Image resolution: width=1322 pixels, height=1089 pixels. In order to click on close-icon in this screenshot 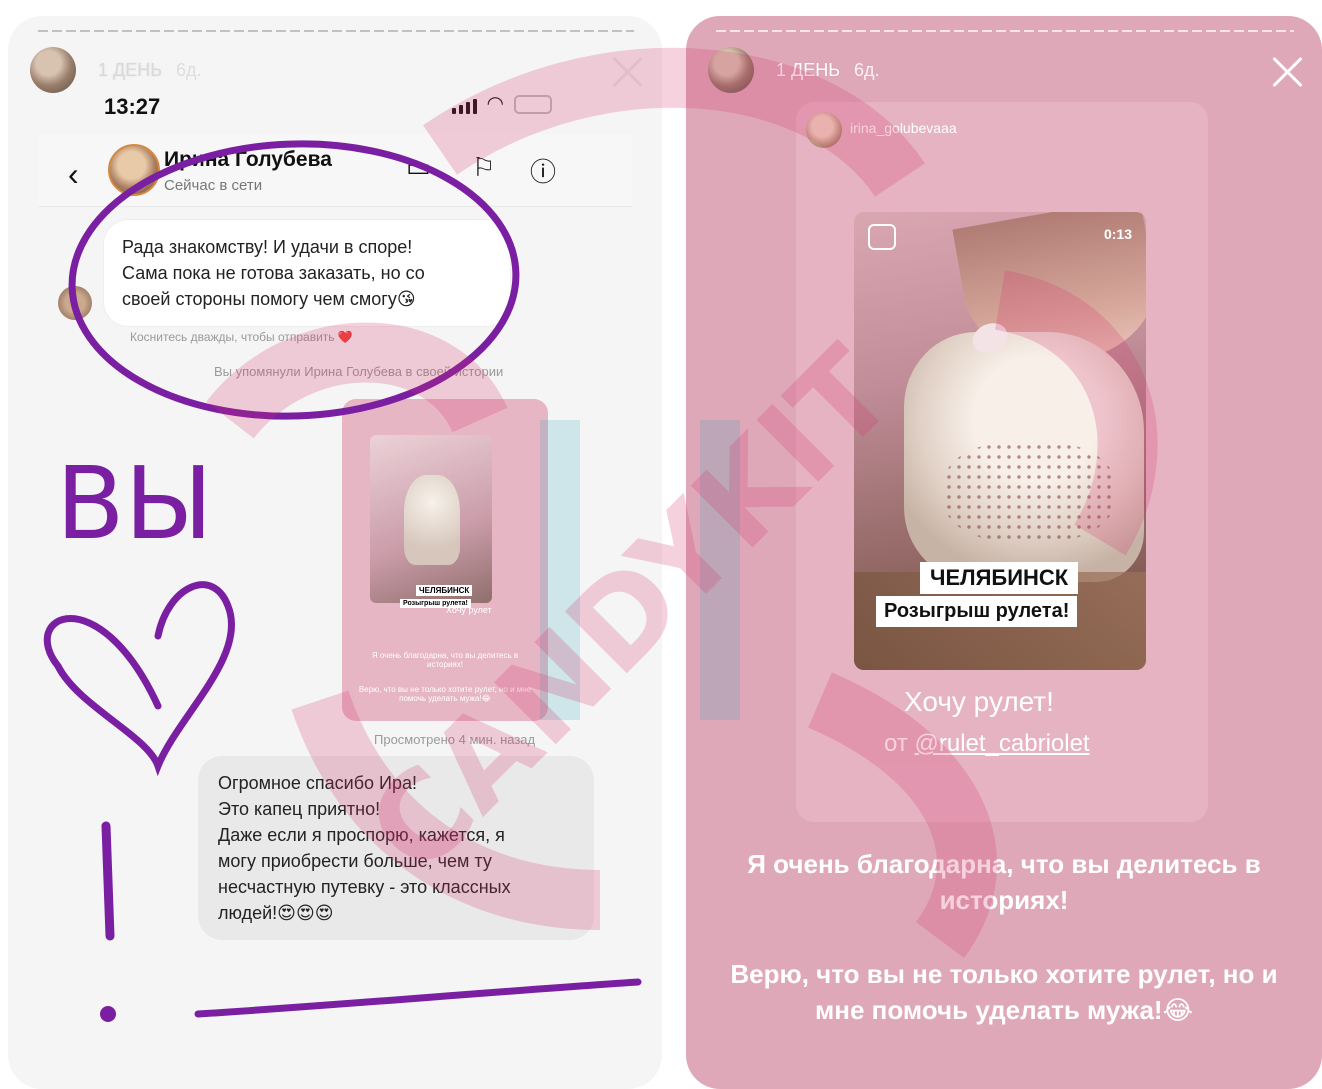, I will do `click(1287, 71)`.